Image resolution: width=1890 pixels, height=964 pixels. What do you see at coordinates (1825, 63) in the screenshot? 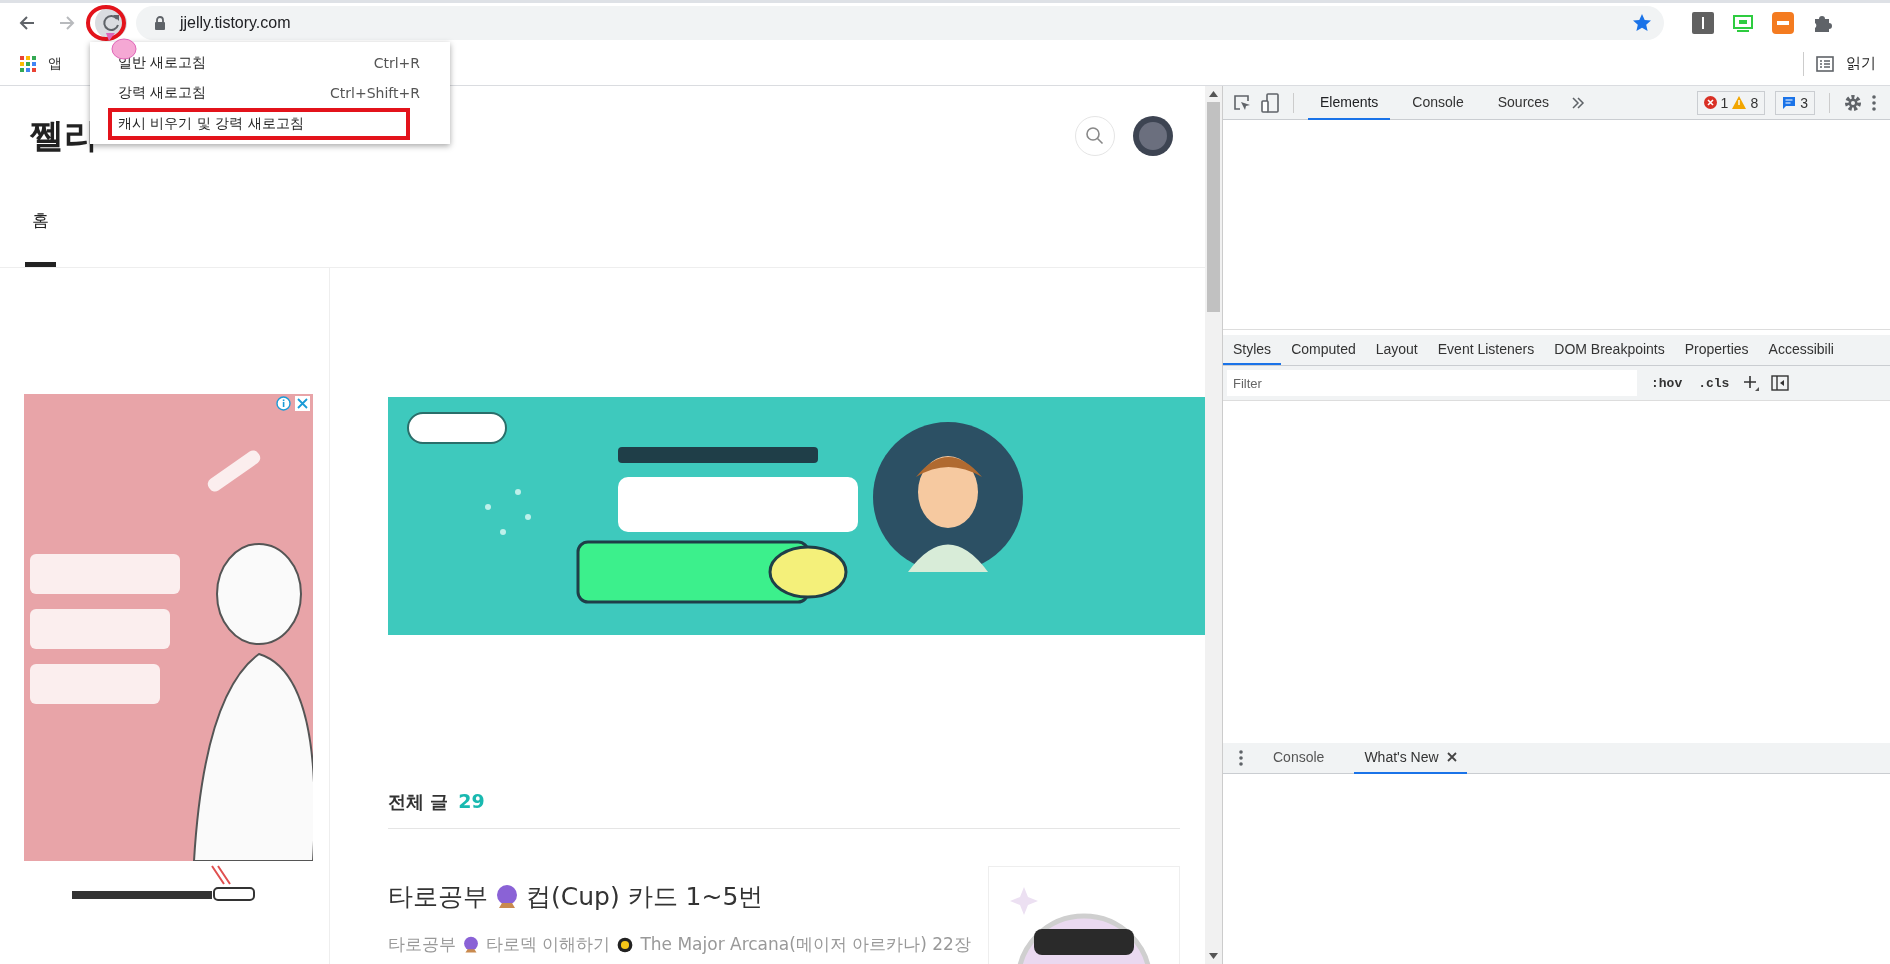
I see `reading-list-icon` at bounding box center [1825, 63].